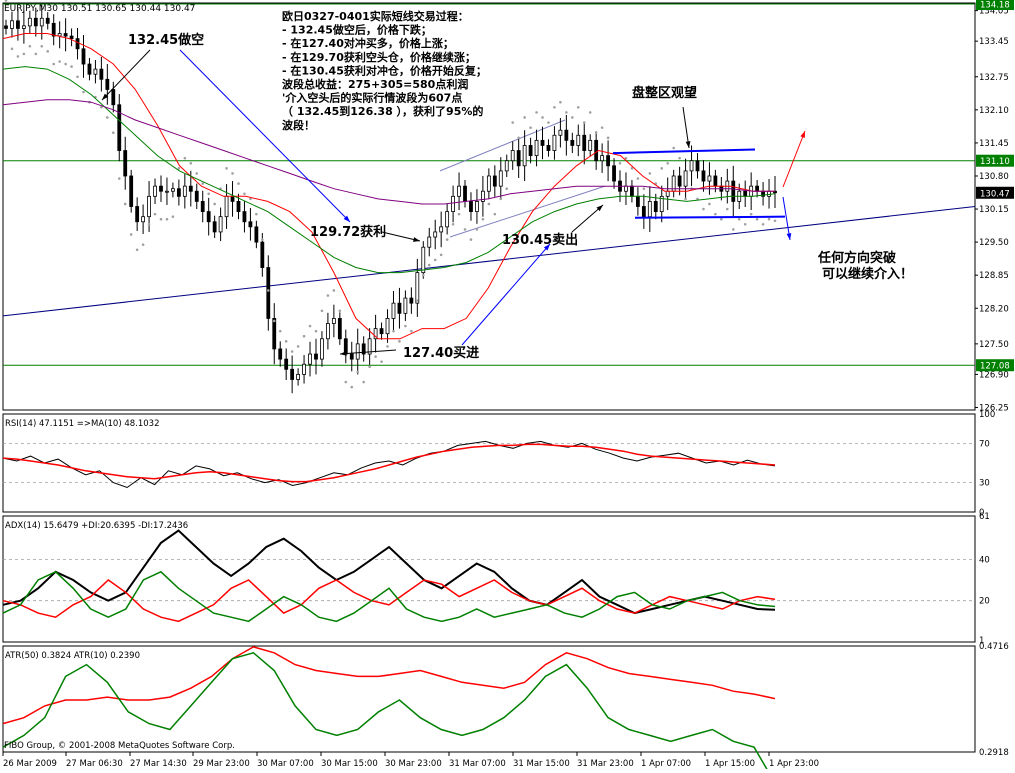 The image size is (1015, 773). I want to click on annotation-title-line: - 在127.40对冲买多，价格上涨；, so click(368, 43).